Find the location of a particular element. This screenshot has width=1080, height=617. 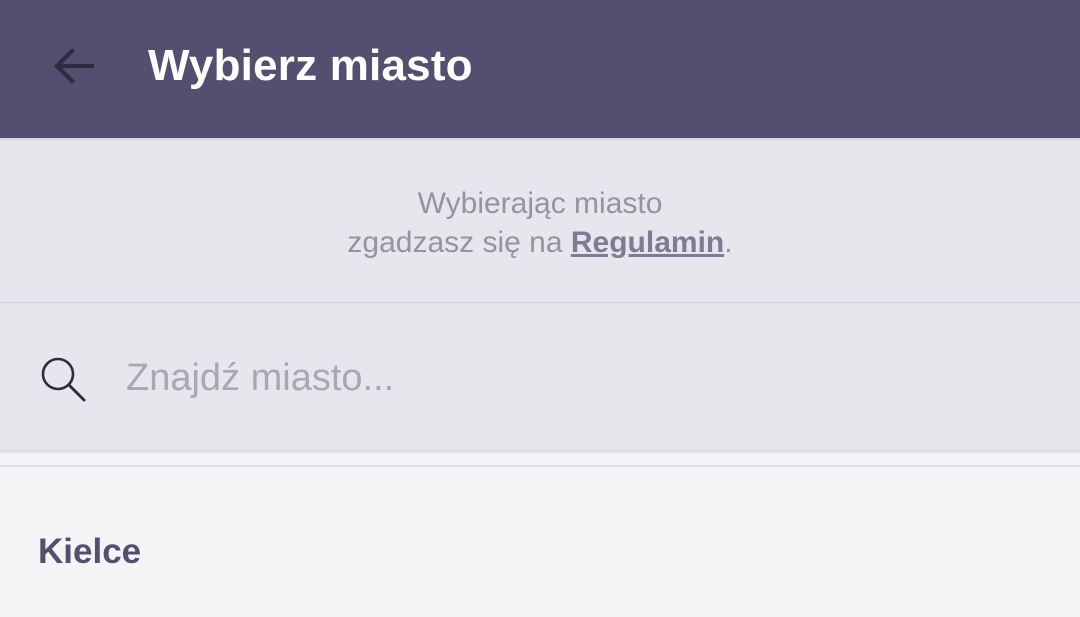

back-button is located at coordinates (74, 66).